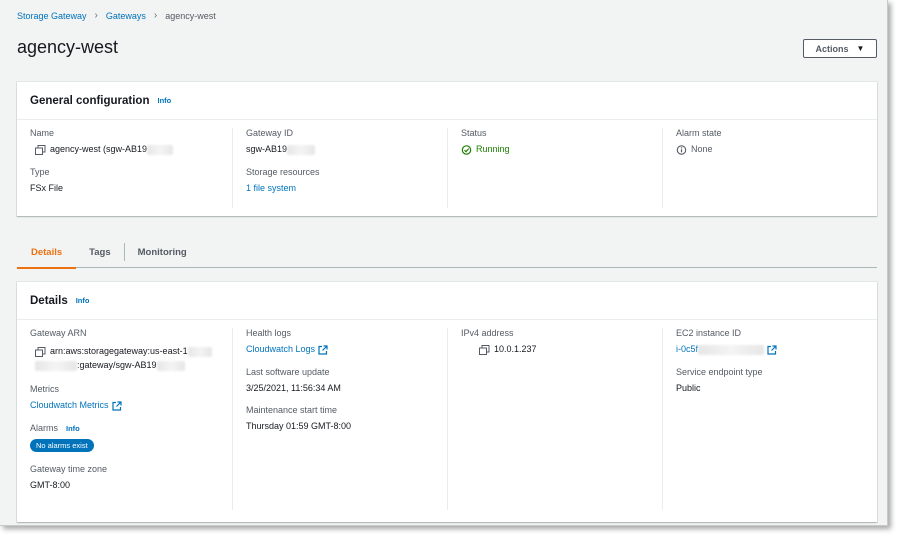 This screenshot has height=538, width=901. What do you see at coordinates (83, 300) in the screenshot?
I see `details-info-link: Info` at bounding box center [83, 300].